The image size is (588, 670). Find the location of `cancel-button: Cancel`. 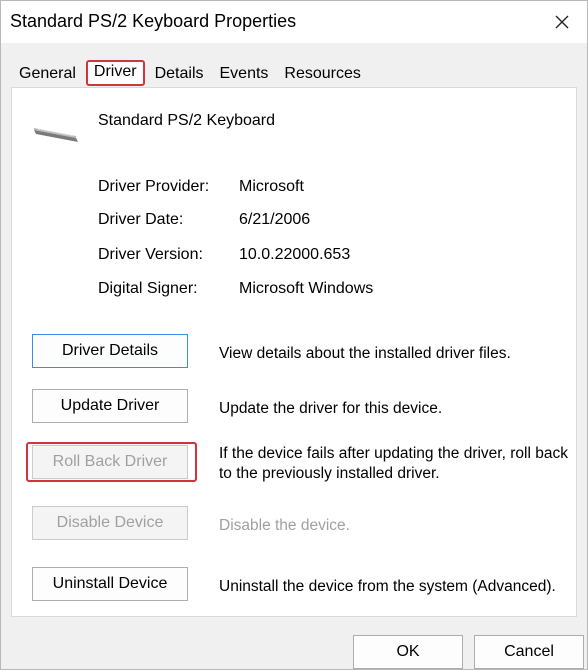

cancel-button: Cancel is located at coordinates (529, 652).